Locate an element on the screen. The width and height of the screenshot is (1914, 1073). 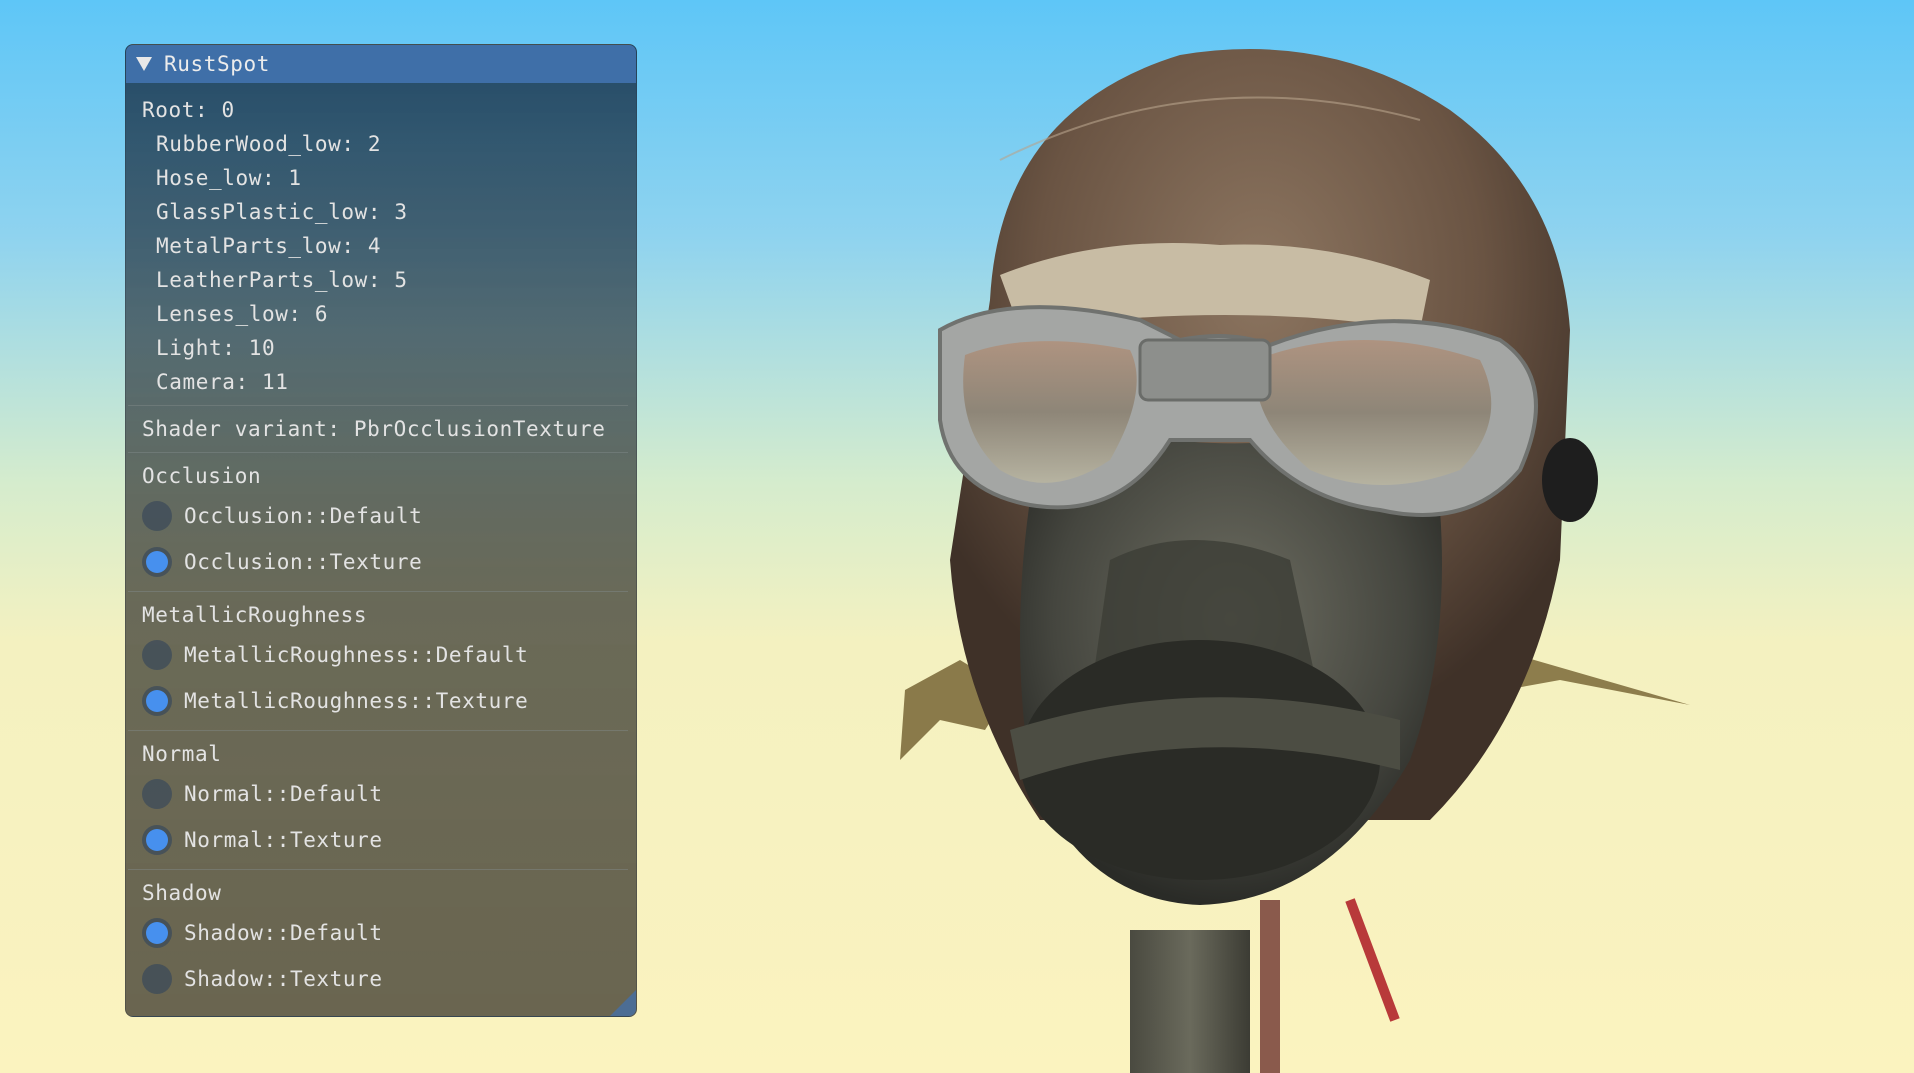
window-title-bar: RustSpot is located at coordinates (381, 64).